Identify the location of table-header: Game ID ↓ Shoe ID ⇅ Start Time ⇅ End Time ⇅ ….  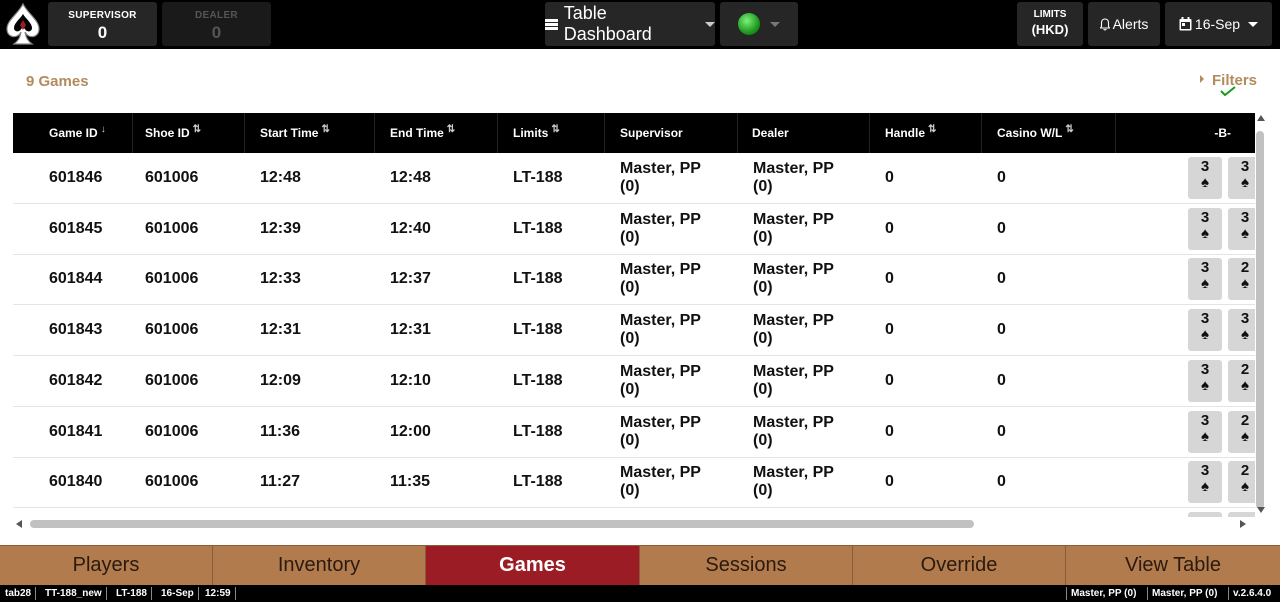
(634, 133).